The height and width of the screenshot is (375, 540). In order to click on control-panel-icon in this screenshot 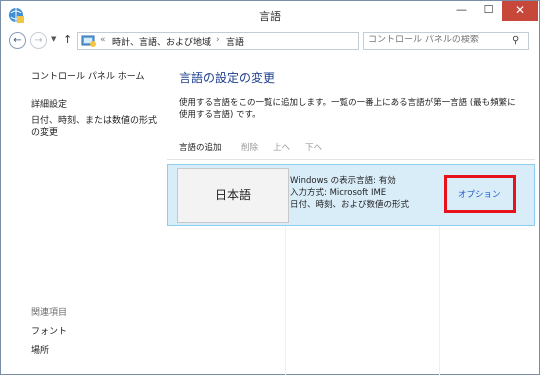, I will do `click(89, 41)`.